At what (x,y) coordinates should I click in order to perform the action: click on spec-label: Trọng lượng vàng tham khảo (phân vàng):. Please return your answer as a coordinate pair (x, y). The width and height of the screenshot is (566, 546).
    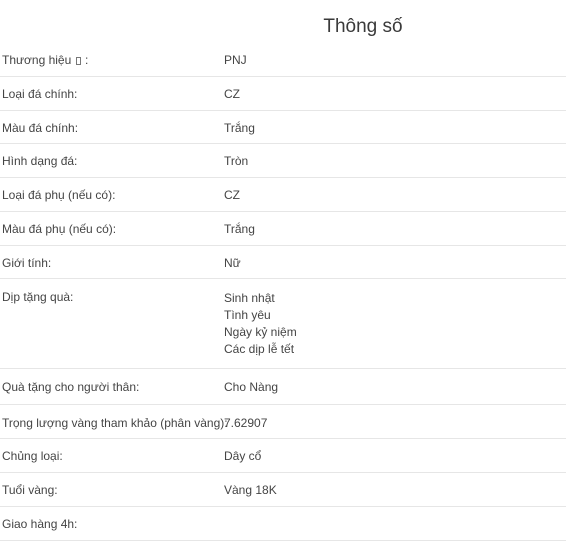
    Looking at the image, I should click on (115, 423).